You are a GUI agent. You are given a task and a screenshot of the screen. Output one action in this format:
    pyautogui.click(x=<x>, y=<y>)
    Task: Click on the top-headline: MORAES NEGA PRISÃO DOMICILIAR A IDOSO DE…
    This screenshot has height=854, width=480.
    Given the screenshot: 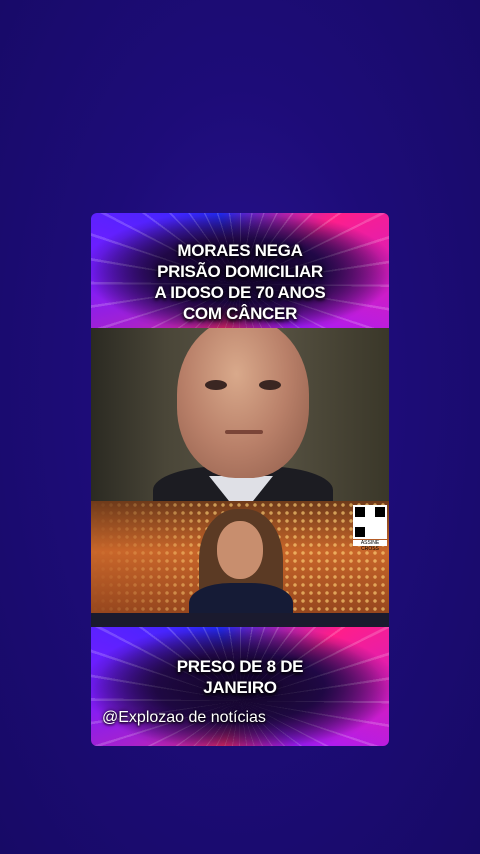 What is the action you would take?
    pyautogui.click(x=240, y=282)
    